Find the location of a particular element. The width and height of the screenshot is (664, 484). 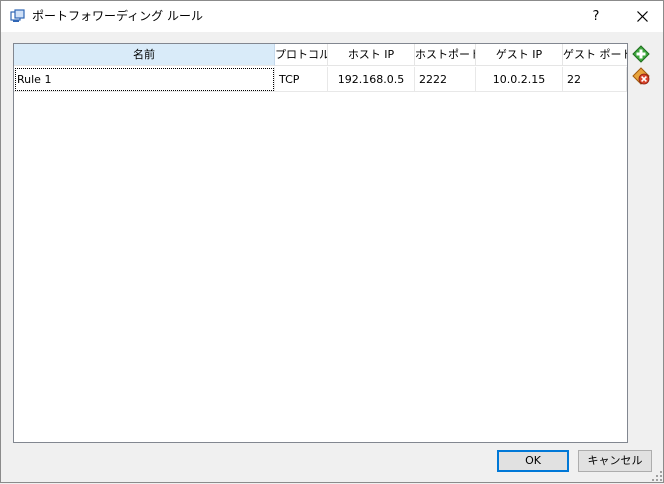

virtualbox-window-icon is located at coordinates (17, 16).